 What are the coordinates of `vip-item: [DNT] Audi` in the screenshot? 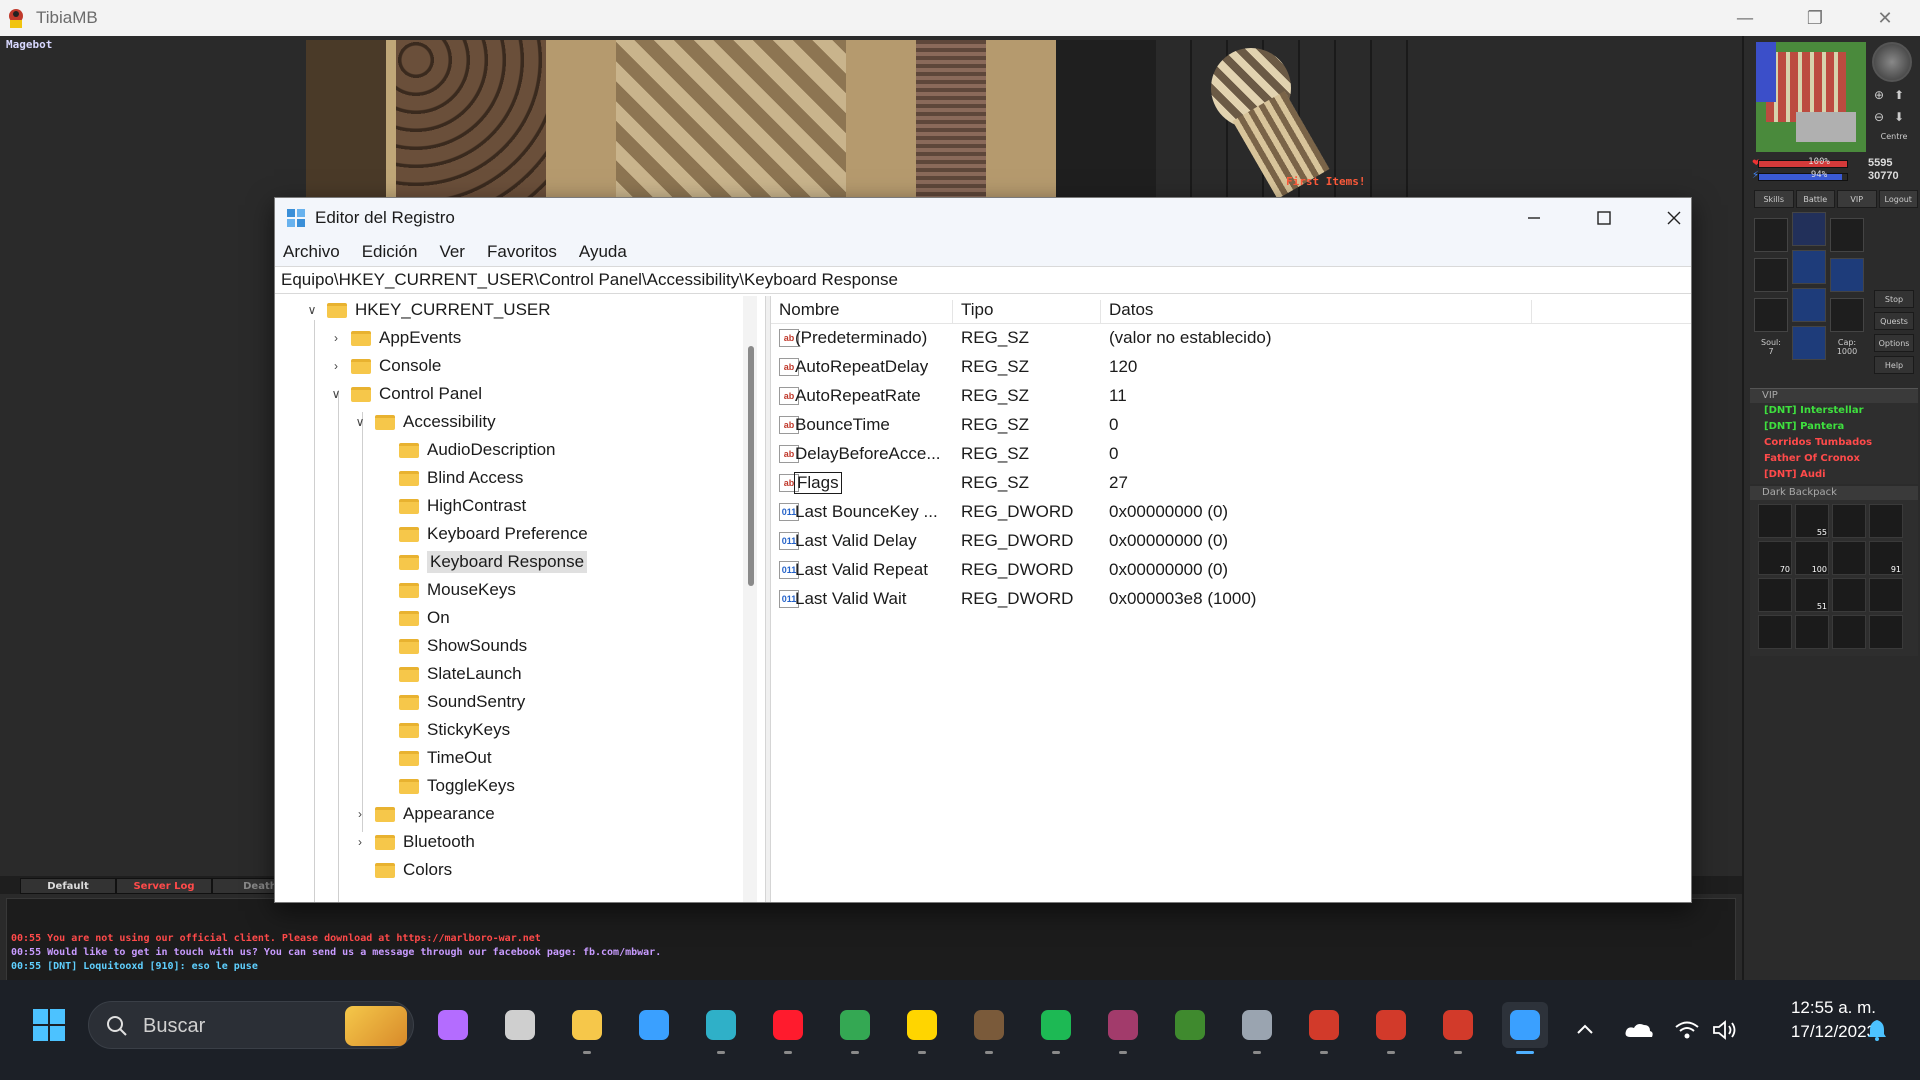 It's located at (1834, 475).